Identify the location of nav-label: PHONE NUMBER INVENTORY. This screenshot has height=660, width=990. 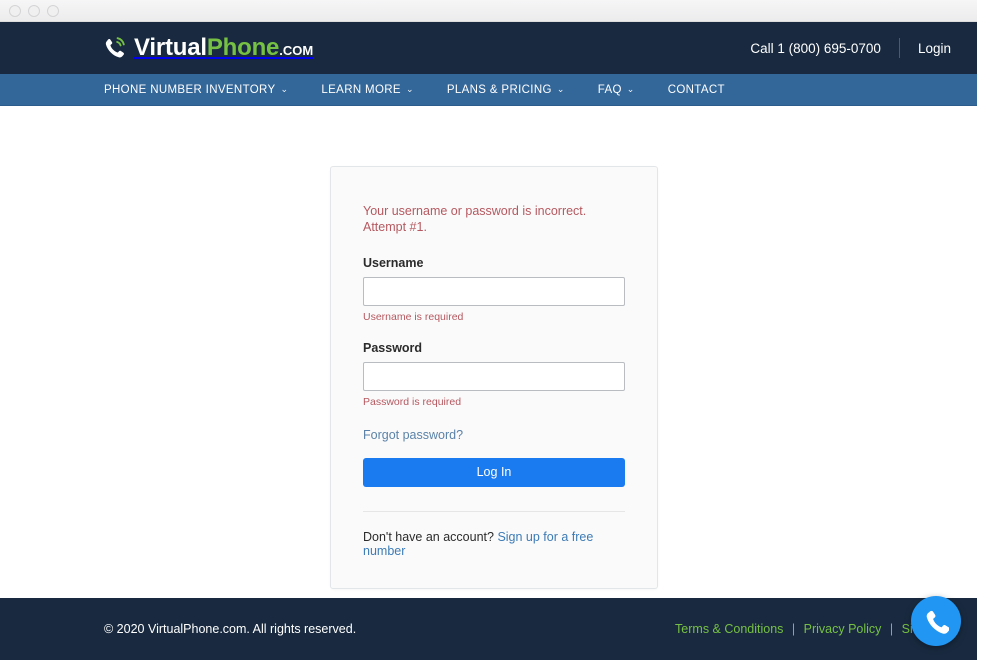
(190, 89).